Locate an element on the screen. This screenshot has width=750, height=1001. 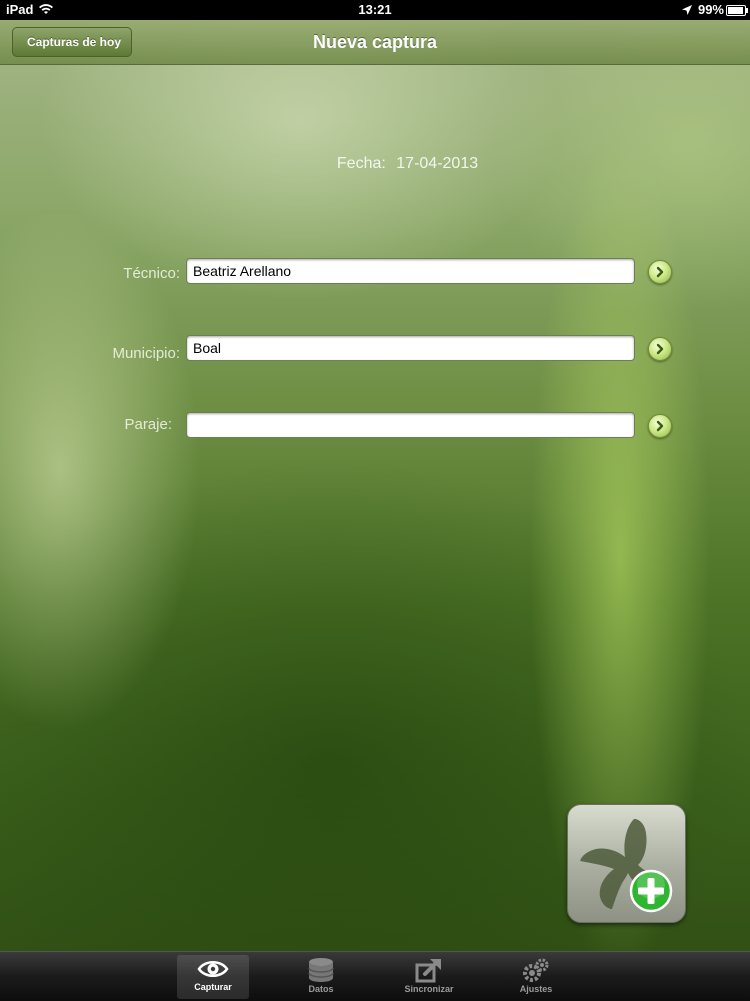
plus-circle-icon is located at coordinates (651, 891).